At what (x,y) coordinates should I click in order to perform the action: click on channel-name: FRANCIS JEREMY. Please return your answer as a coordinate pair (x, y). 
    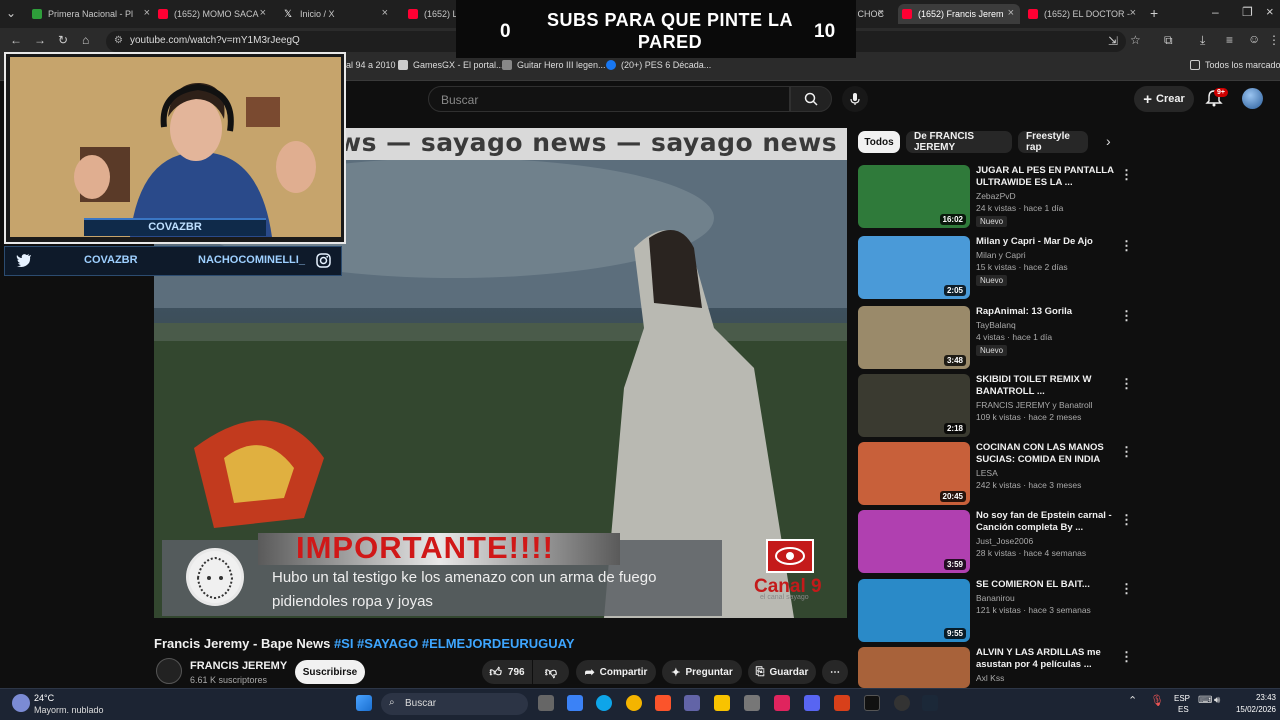
    Looking at the image, I should click on (238, 666).